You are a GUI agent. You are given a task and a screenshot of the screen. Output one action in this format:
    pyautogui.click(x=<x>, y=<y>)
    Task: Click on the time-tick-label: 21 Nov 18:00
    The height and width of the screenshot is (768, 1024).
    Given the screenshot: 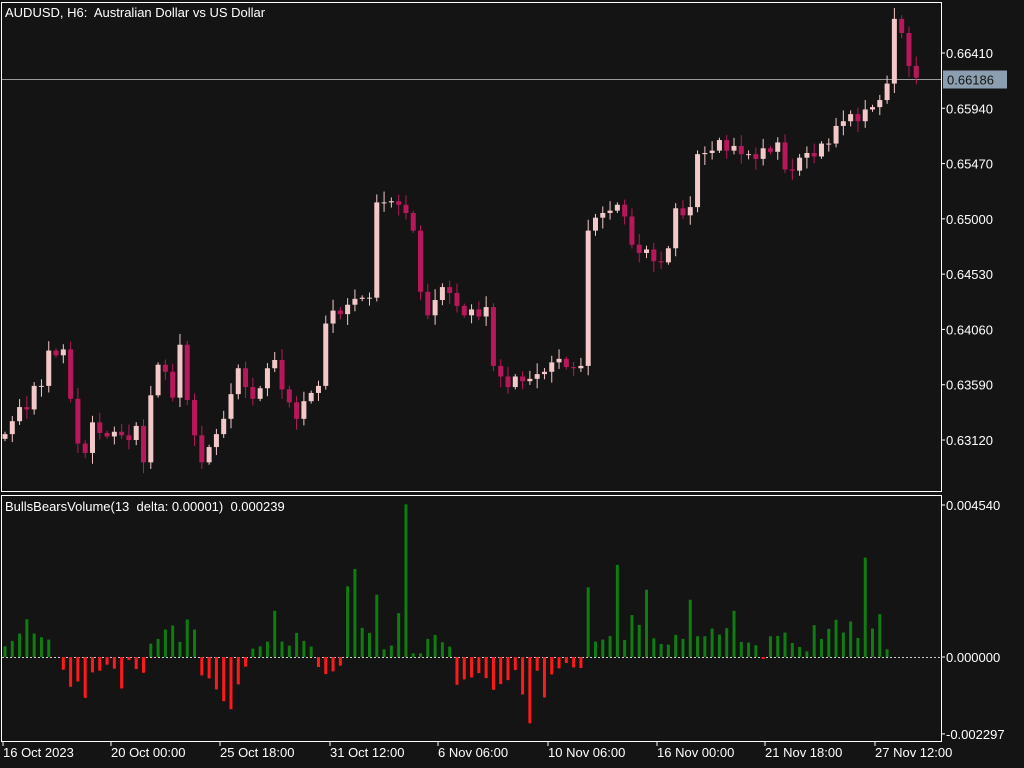 What is the action you would take?
    pyautogui.click(x=803, y=752)
    